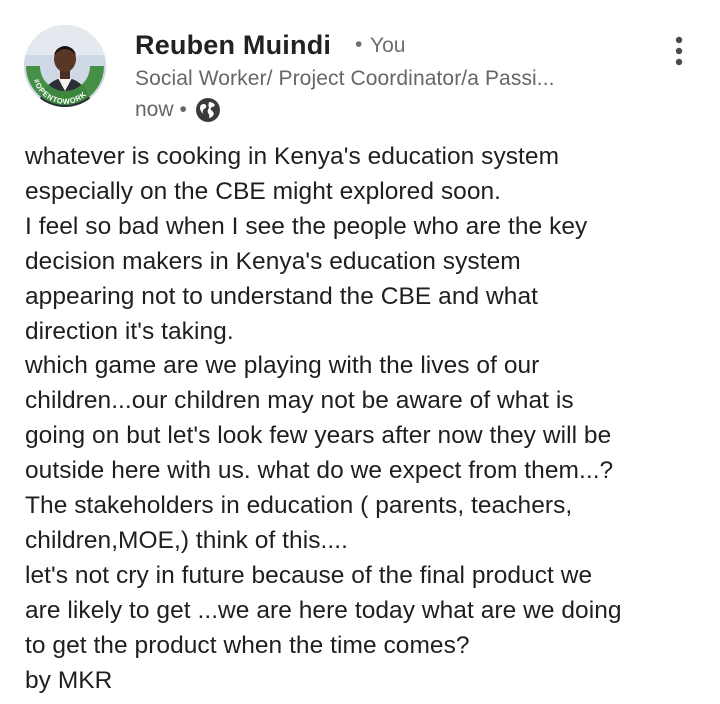  I want to click on post-meta: now •, so click(178, 110).